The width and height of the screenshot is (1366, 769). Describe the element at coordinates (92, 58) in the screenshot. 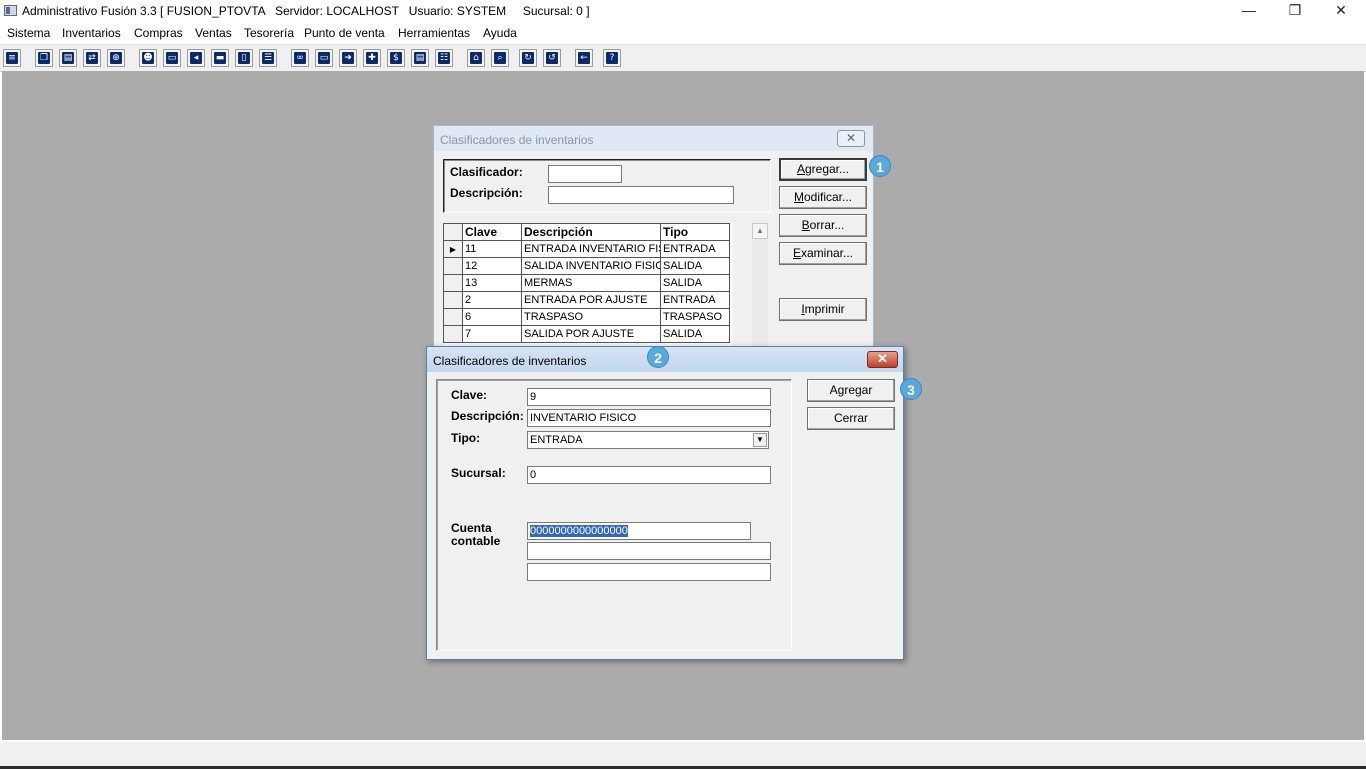

I see `exchange-icon: ⇄` at that location.